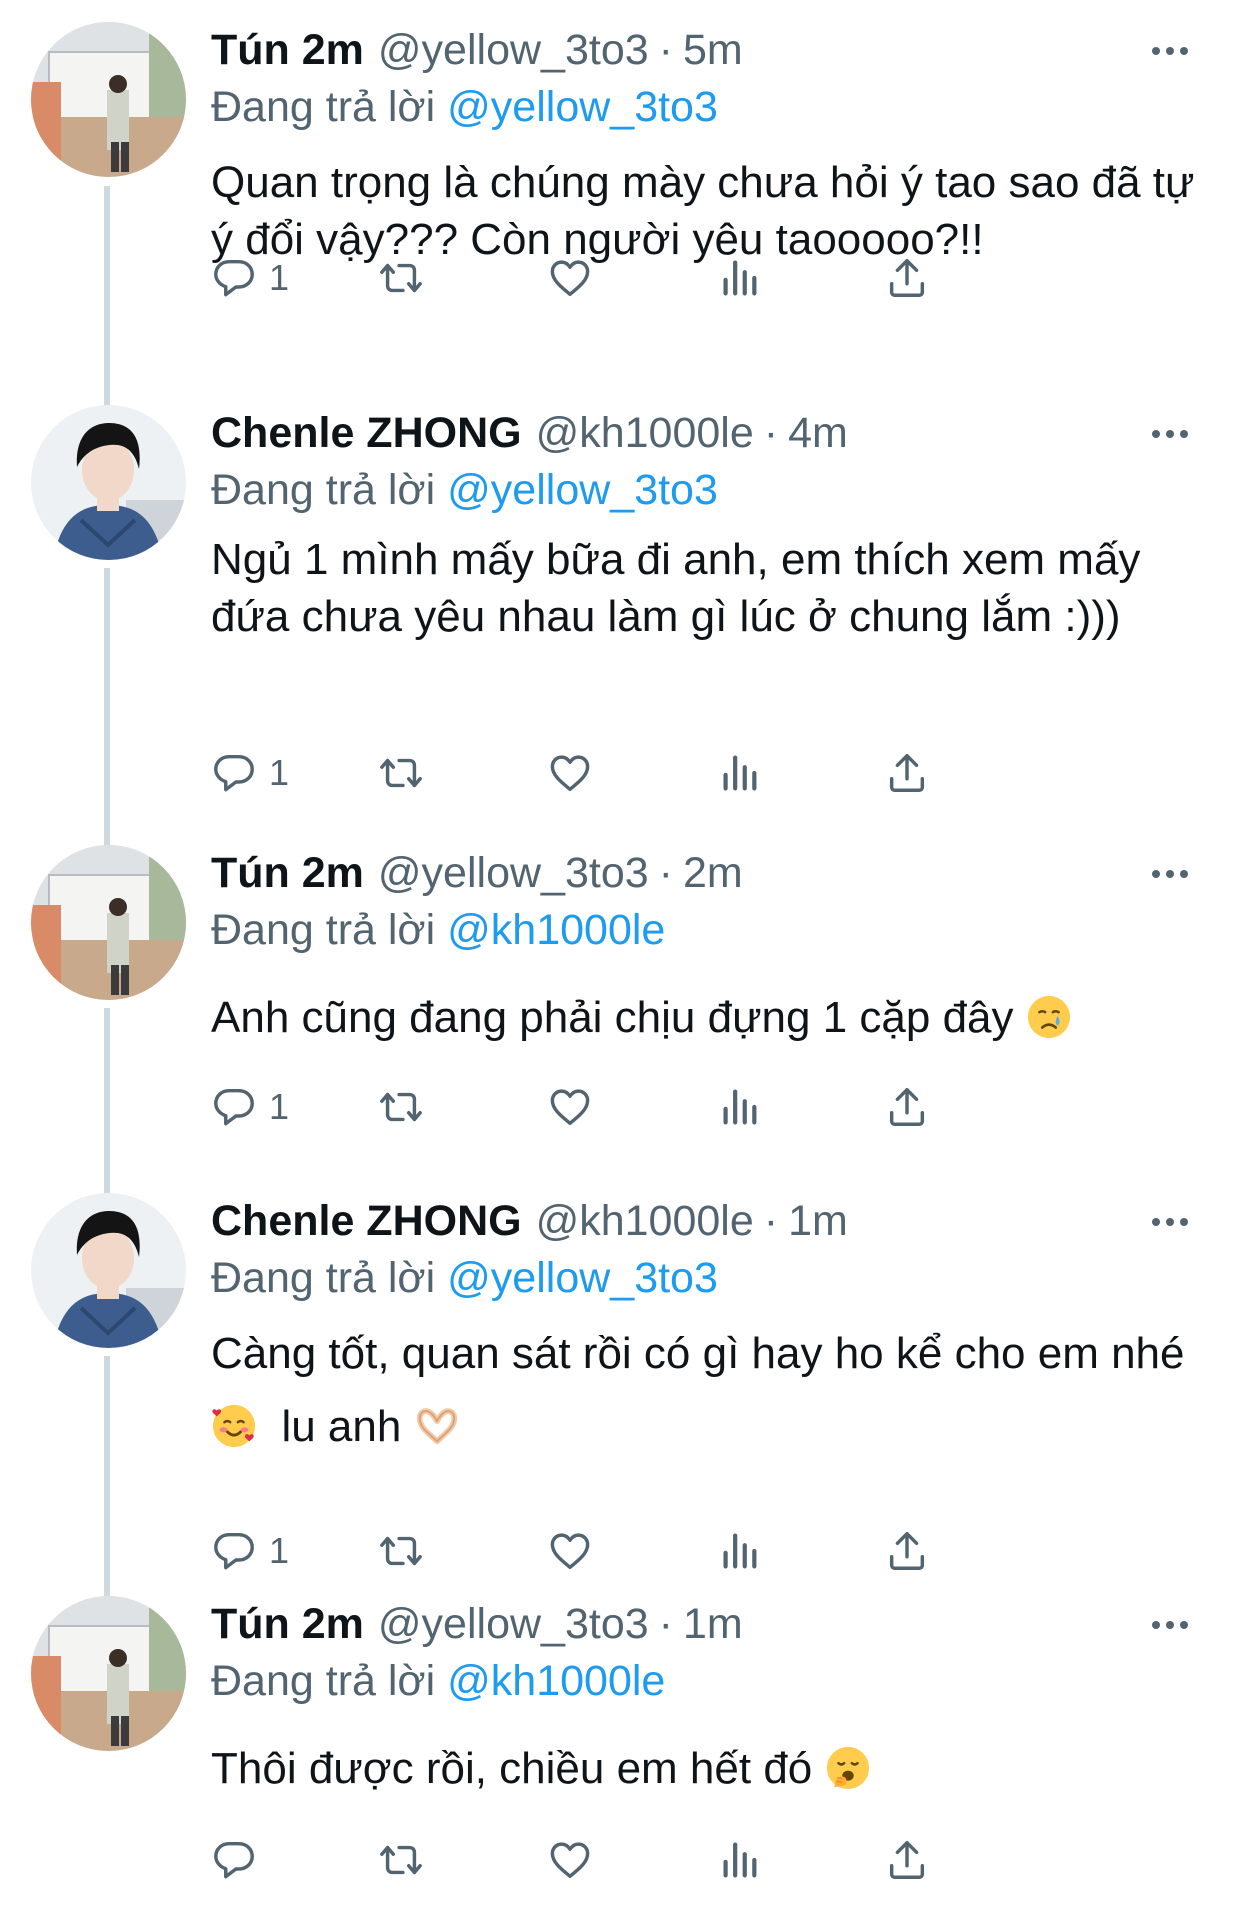  I want to click on replying-to-label: Đang trả lời, so click(323, 490).